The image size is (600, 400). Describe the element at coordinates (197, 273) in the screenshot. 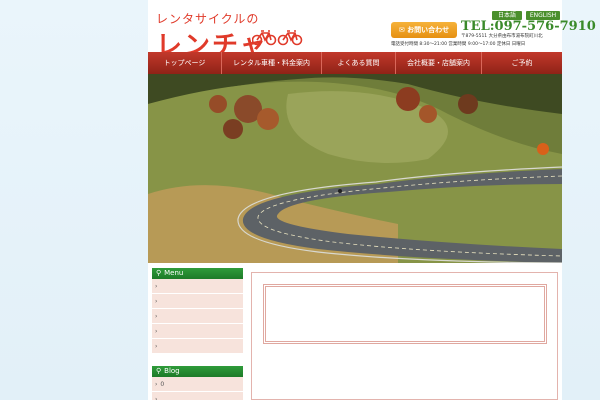

I see `menu-header: ⚲ Menu` at that location.